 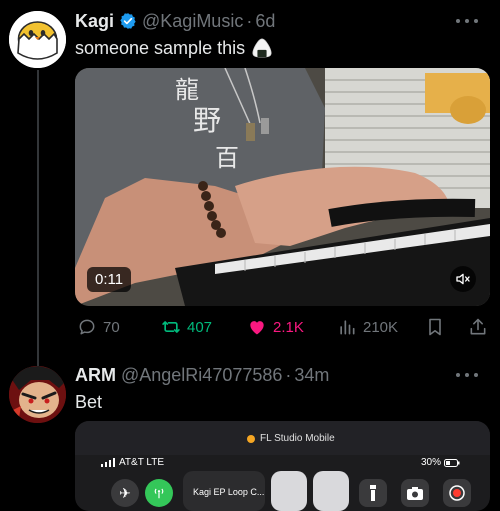 I want to click on speaker-muted-icon, so click(x=463, y=279).